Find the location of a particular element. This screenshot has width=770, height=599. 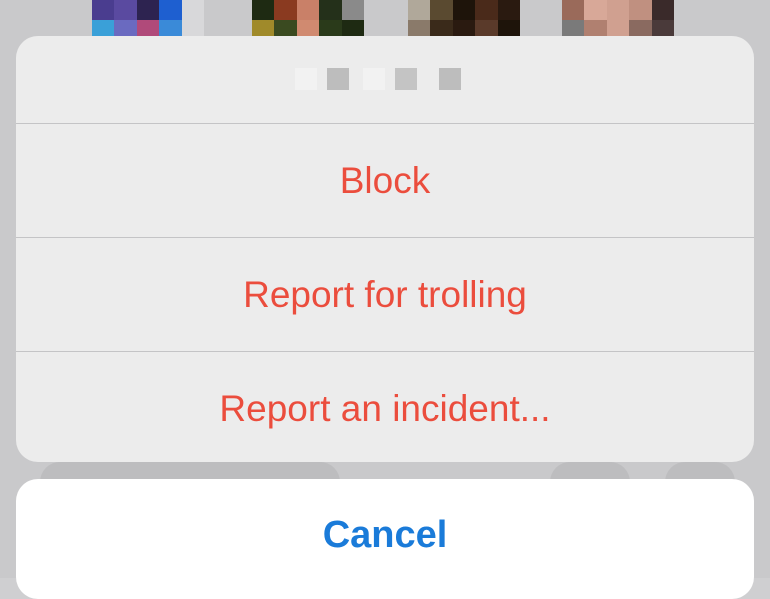

action-sheet-header is located at coordinates (385, 80).